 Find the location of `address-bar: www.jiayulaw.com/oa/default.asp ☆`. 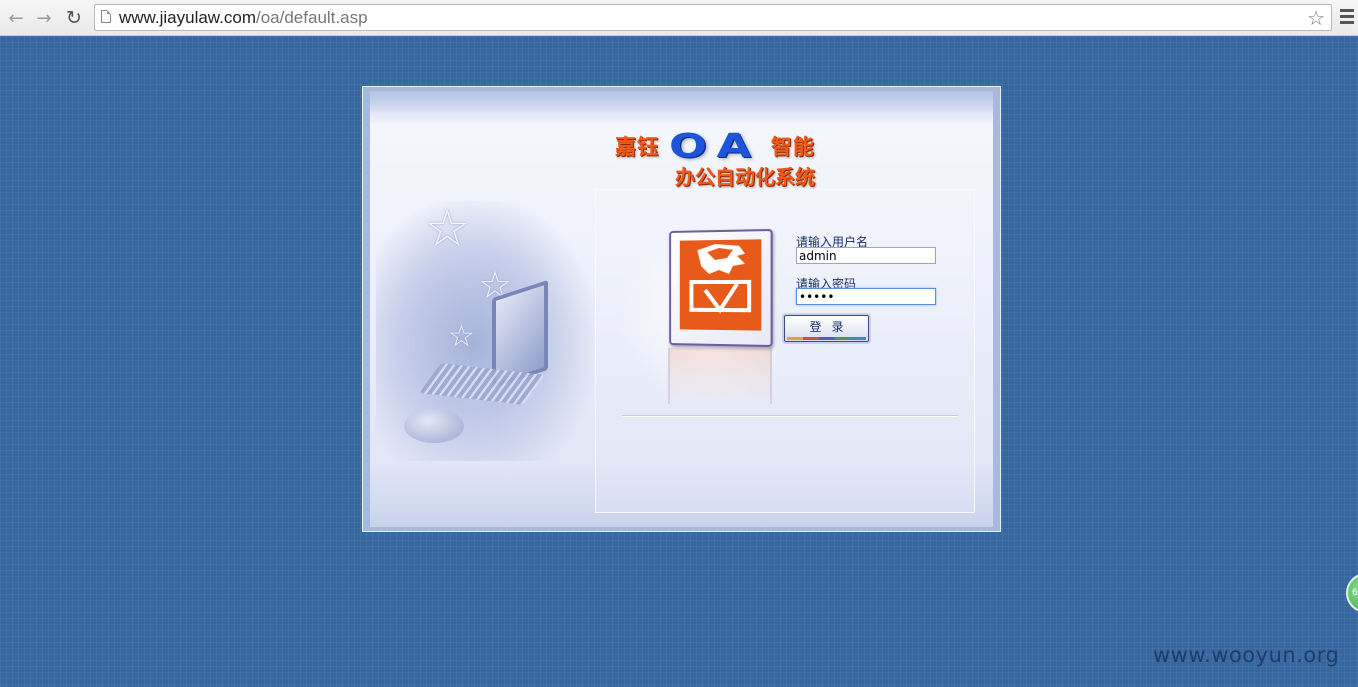

address-bar: www.jiayulaw.com/oa/default.asp ☆ is located at coordinates (713, 17).